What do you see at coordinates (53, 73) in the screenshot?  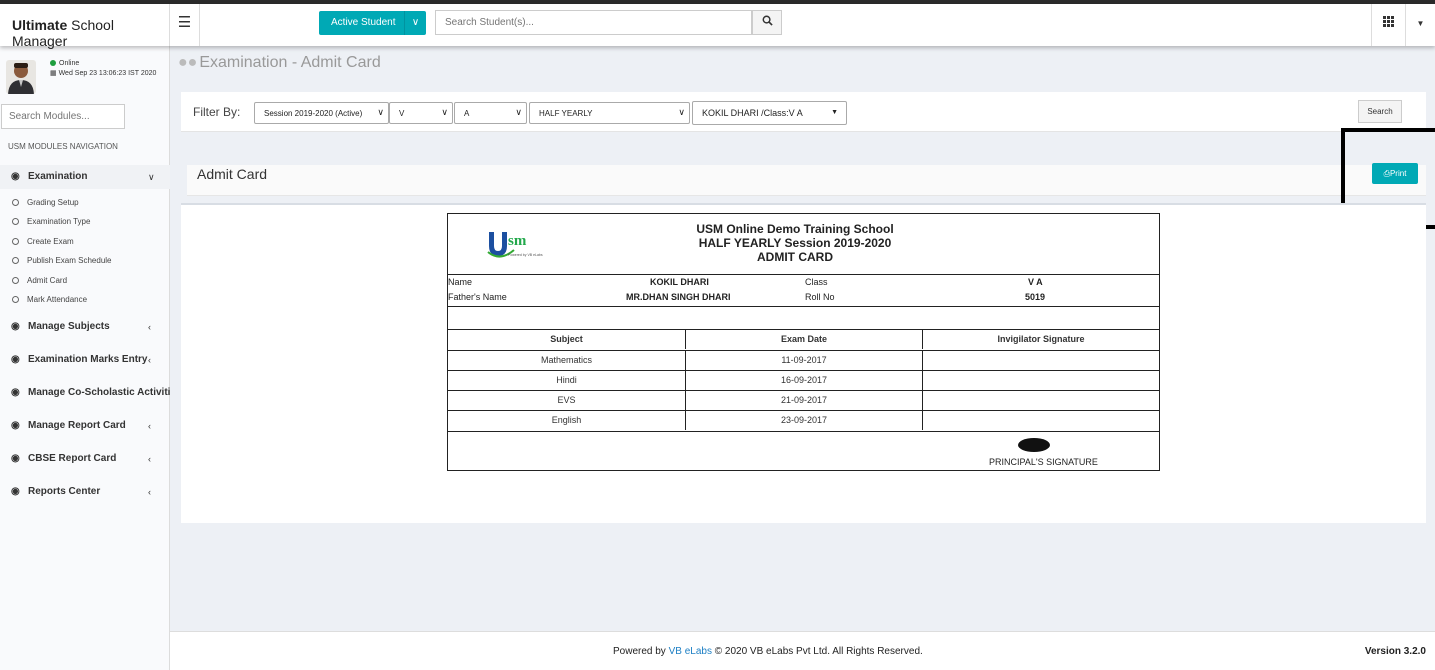 I see `calendar-icon: ▦` at bounding box center [53, 73].